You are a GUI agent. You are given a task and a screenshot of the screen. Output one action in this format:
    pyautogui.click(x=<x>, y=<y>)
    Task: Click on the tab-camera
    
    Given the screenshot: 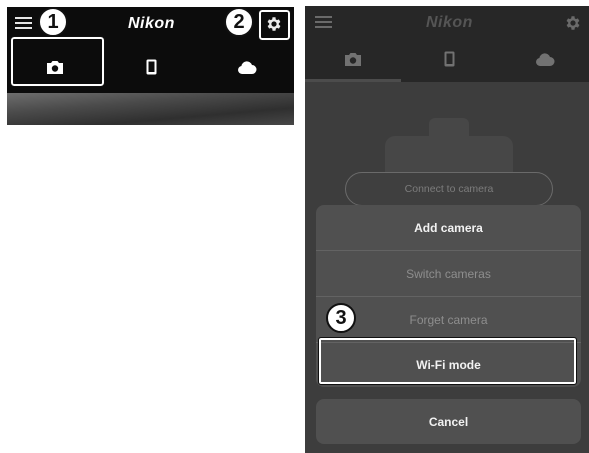 What is the action you would take?
    pyautogui.click(x=353, y=59)
    